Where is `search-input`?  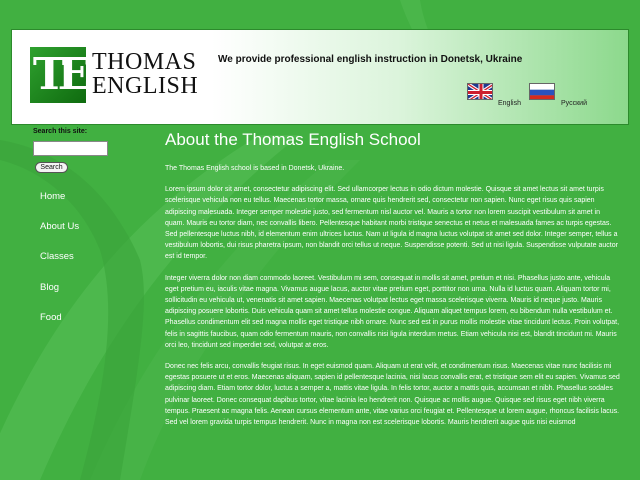
search-input is located at coordinates (70, 148).